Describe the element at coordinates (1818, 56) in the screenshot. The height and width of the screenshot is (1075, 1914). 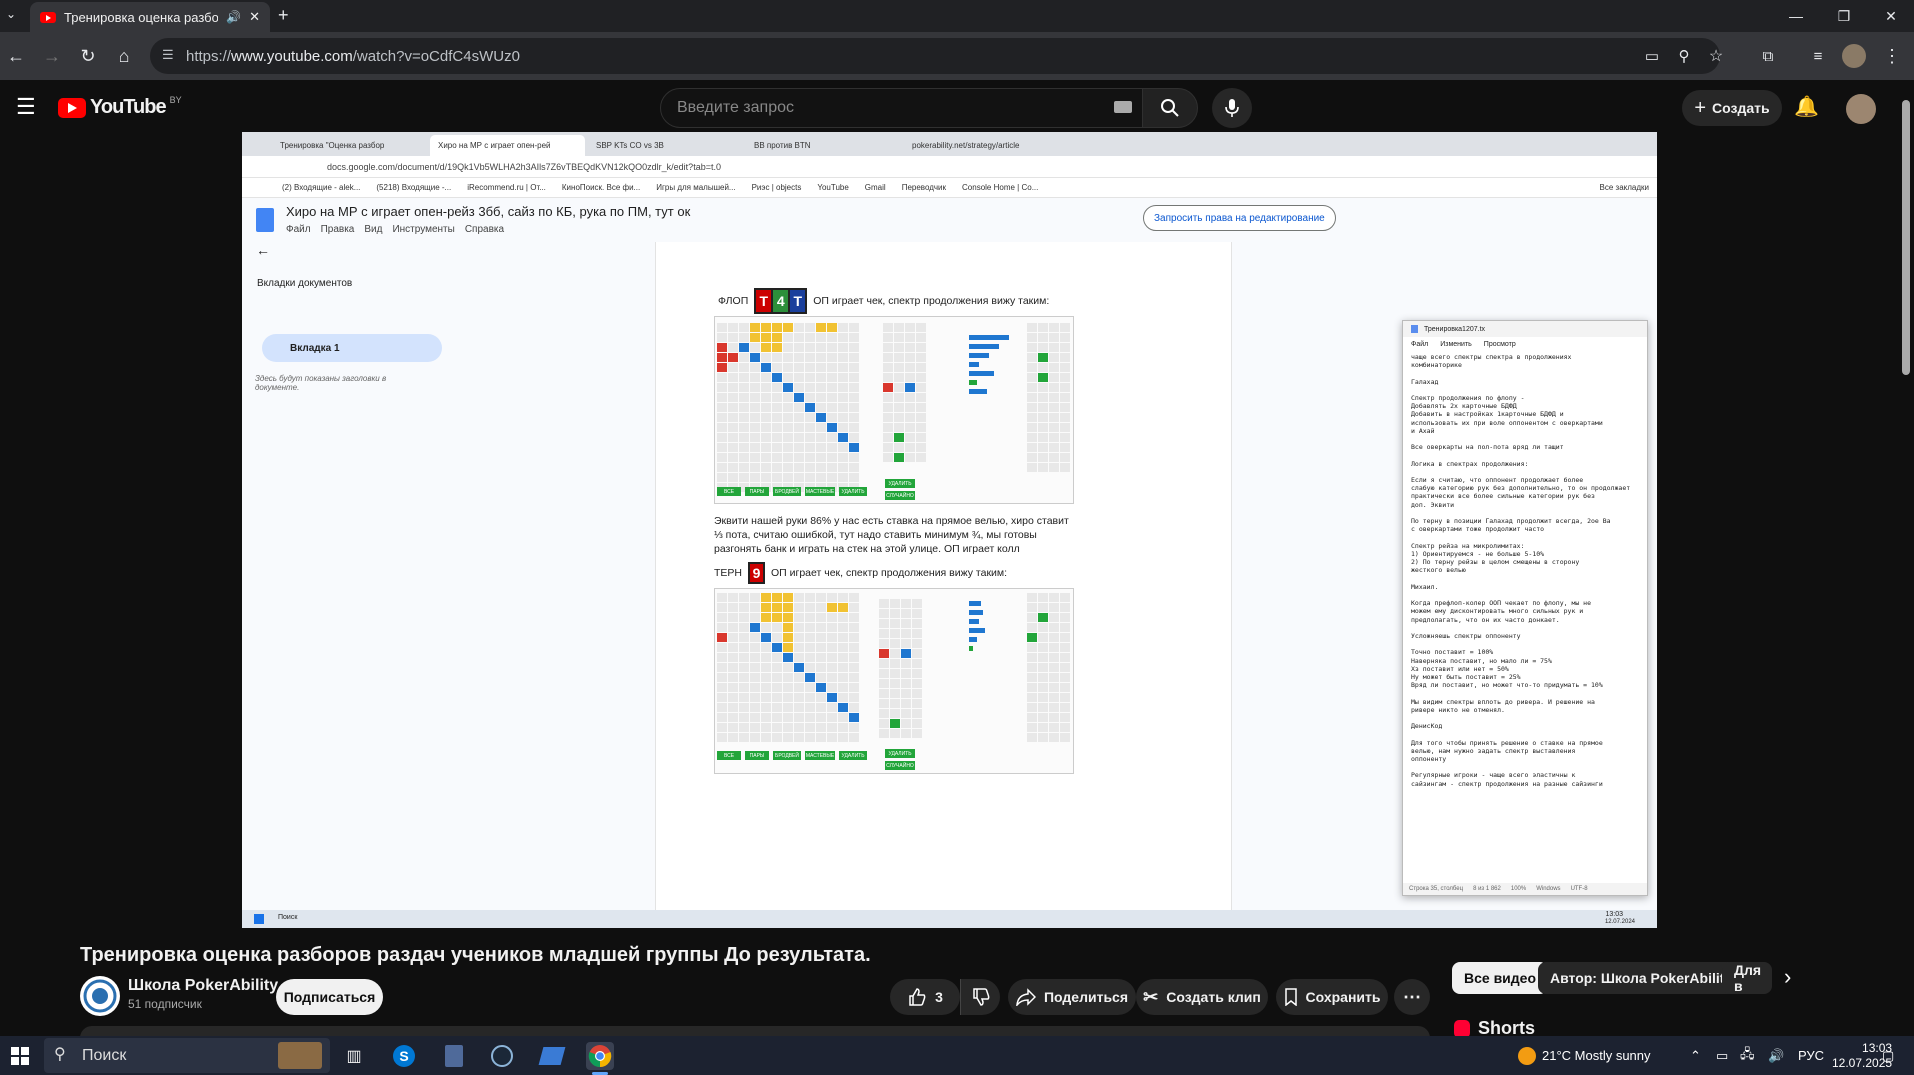
I see `media-control-icon: ≡` at that location.